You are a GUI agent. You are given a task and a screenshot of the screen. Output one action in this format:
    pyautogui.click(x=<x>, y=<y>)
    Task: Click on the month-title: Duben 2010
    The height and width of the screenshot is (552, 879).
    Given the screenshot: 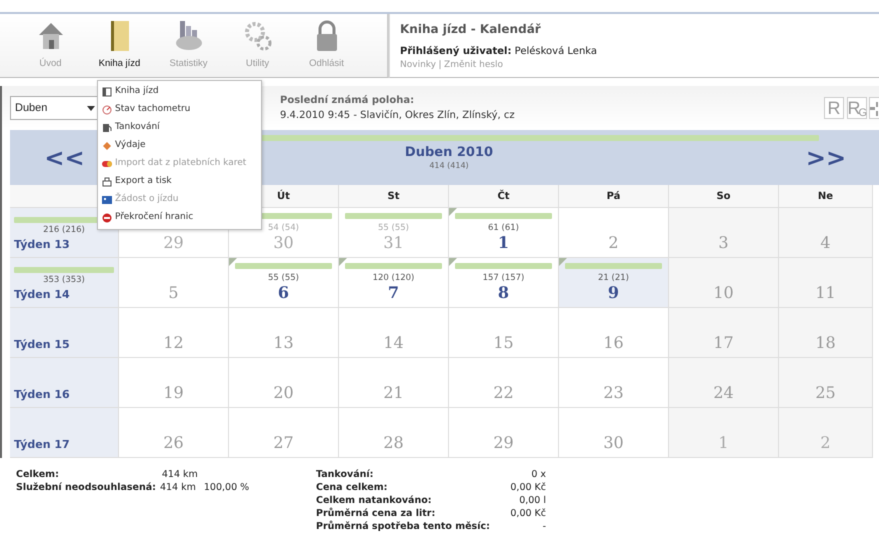 What is the action you would take?
    pyautogui.click(x=449, y=153)
    